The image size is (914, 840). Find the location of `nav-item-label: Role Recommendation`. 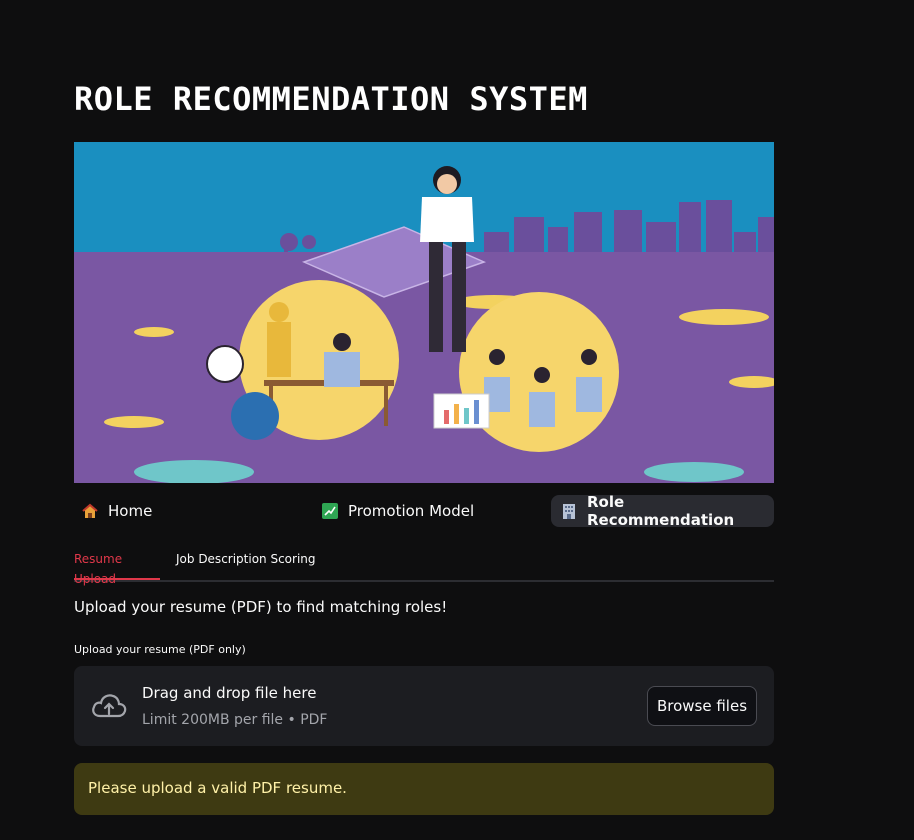

nav-item-label: Role Recommendation is located at coordinates (661, 511).